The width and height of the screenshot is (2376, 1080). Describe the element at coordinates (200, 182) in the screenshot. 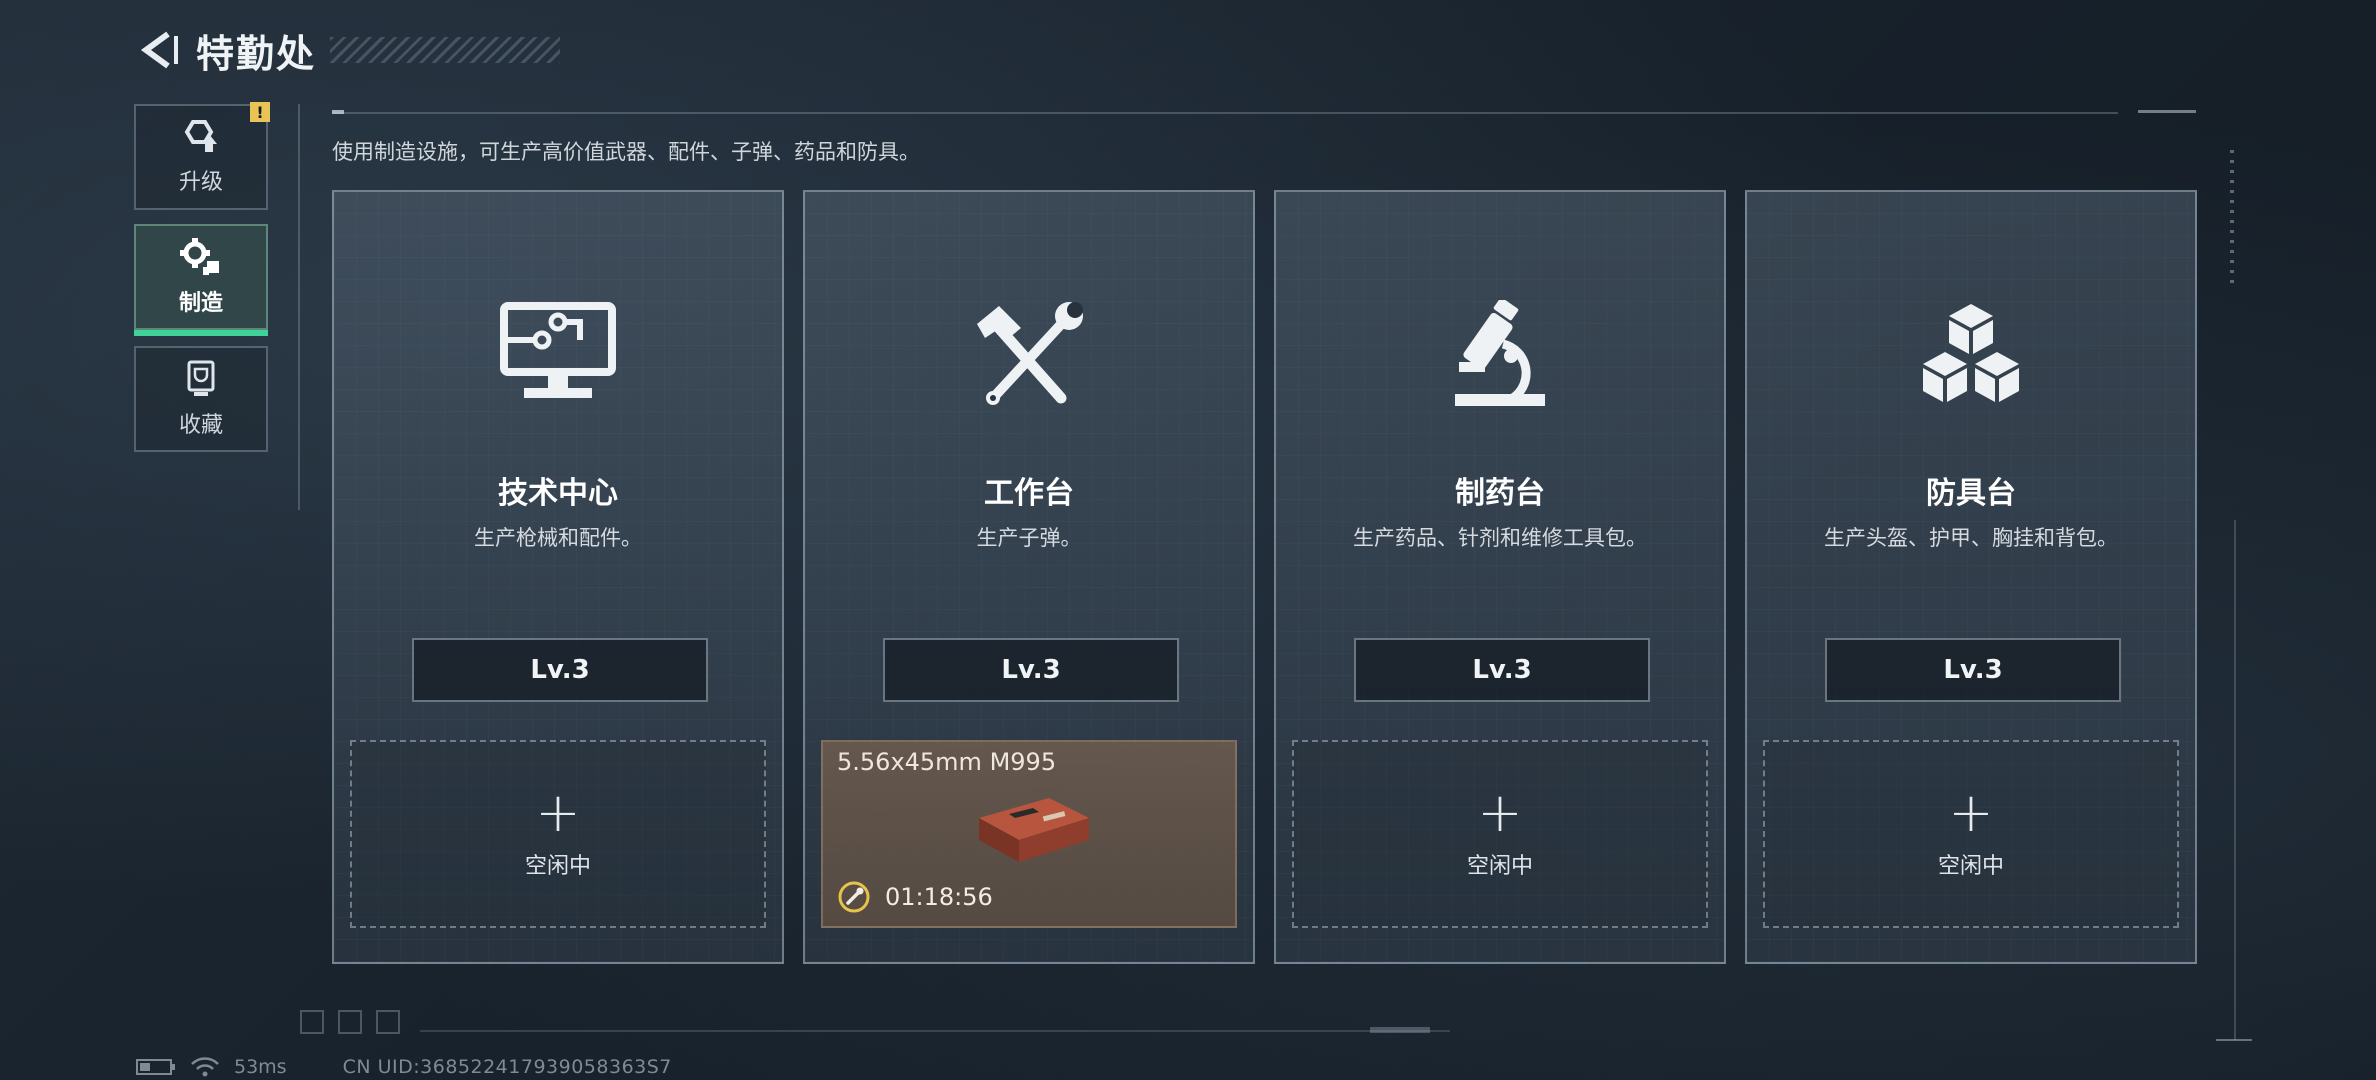

I see `sidebar-item-label: 升级` at that location.